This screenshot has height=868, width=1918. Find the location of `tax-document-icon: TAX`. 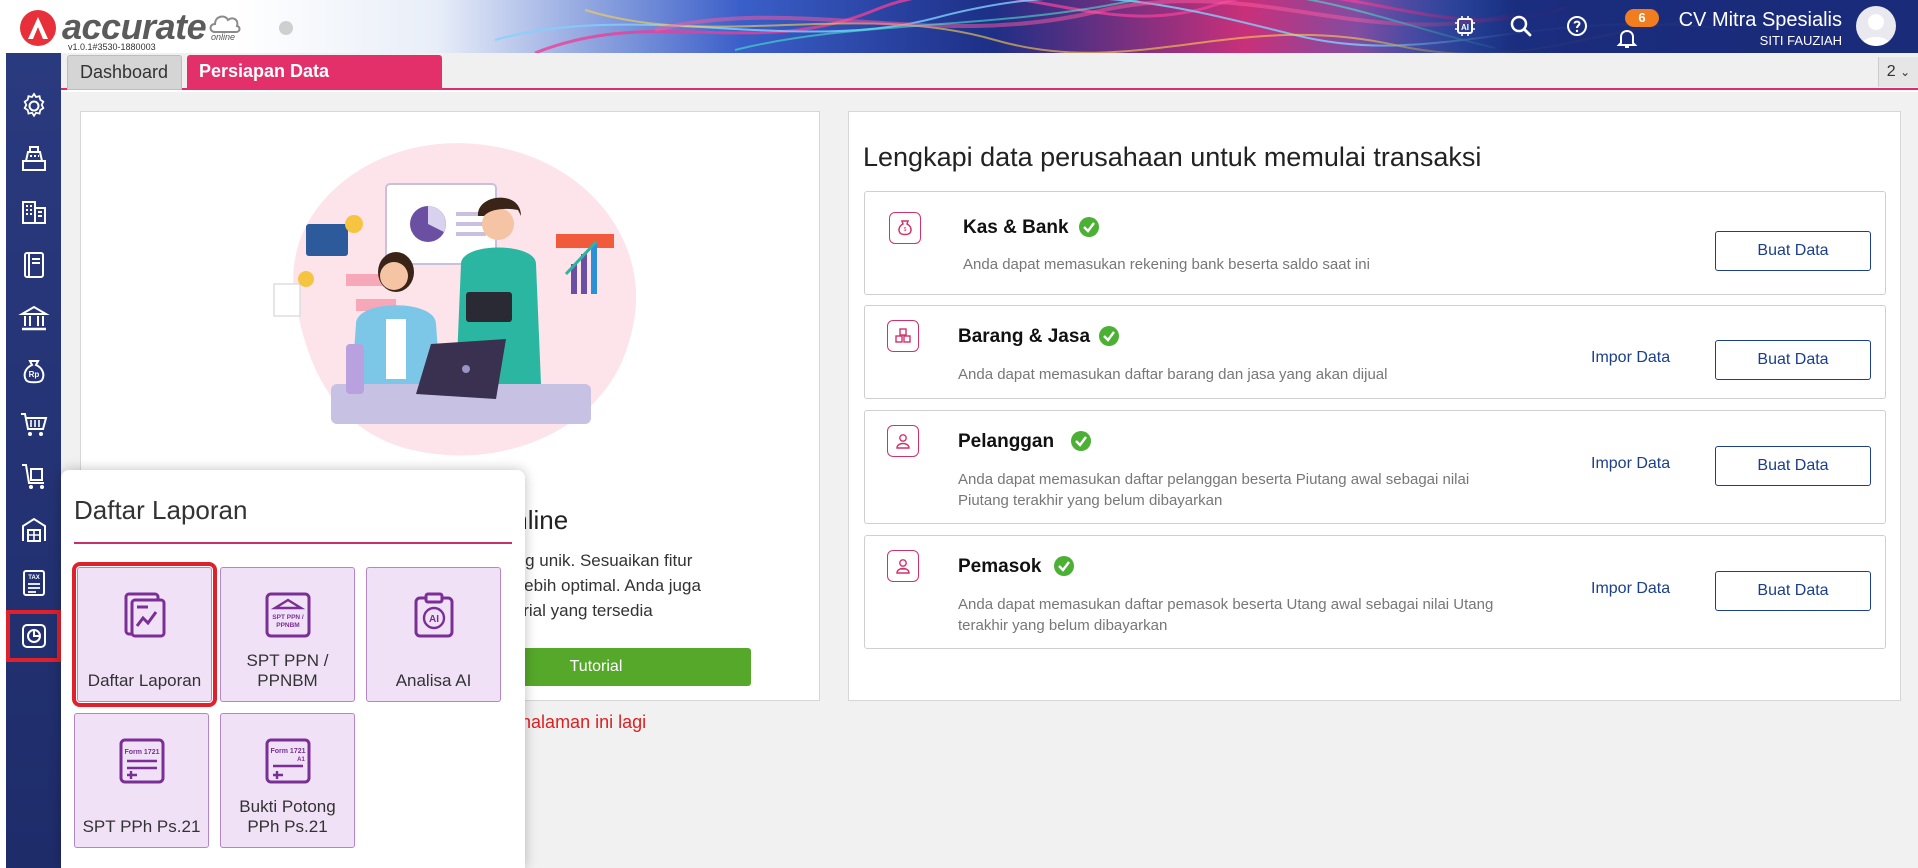

tax-document-icon: TAX is located at coordinates (33, 583).